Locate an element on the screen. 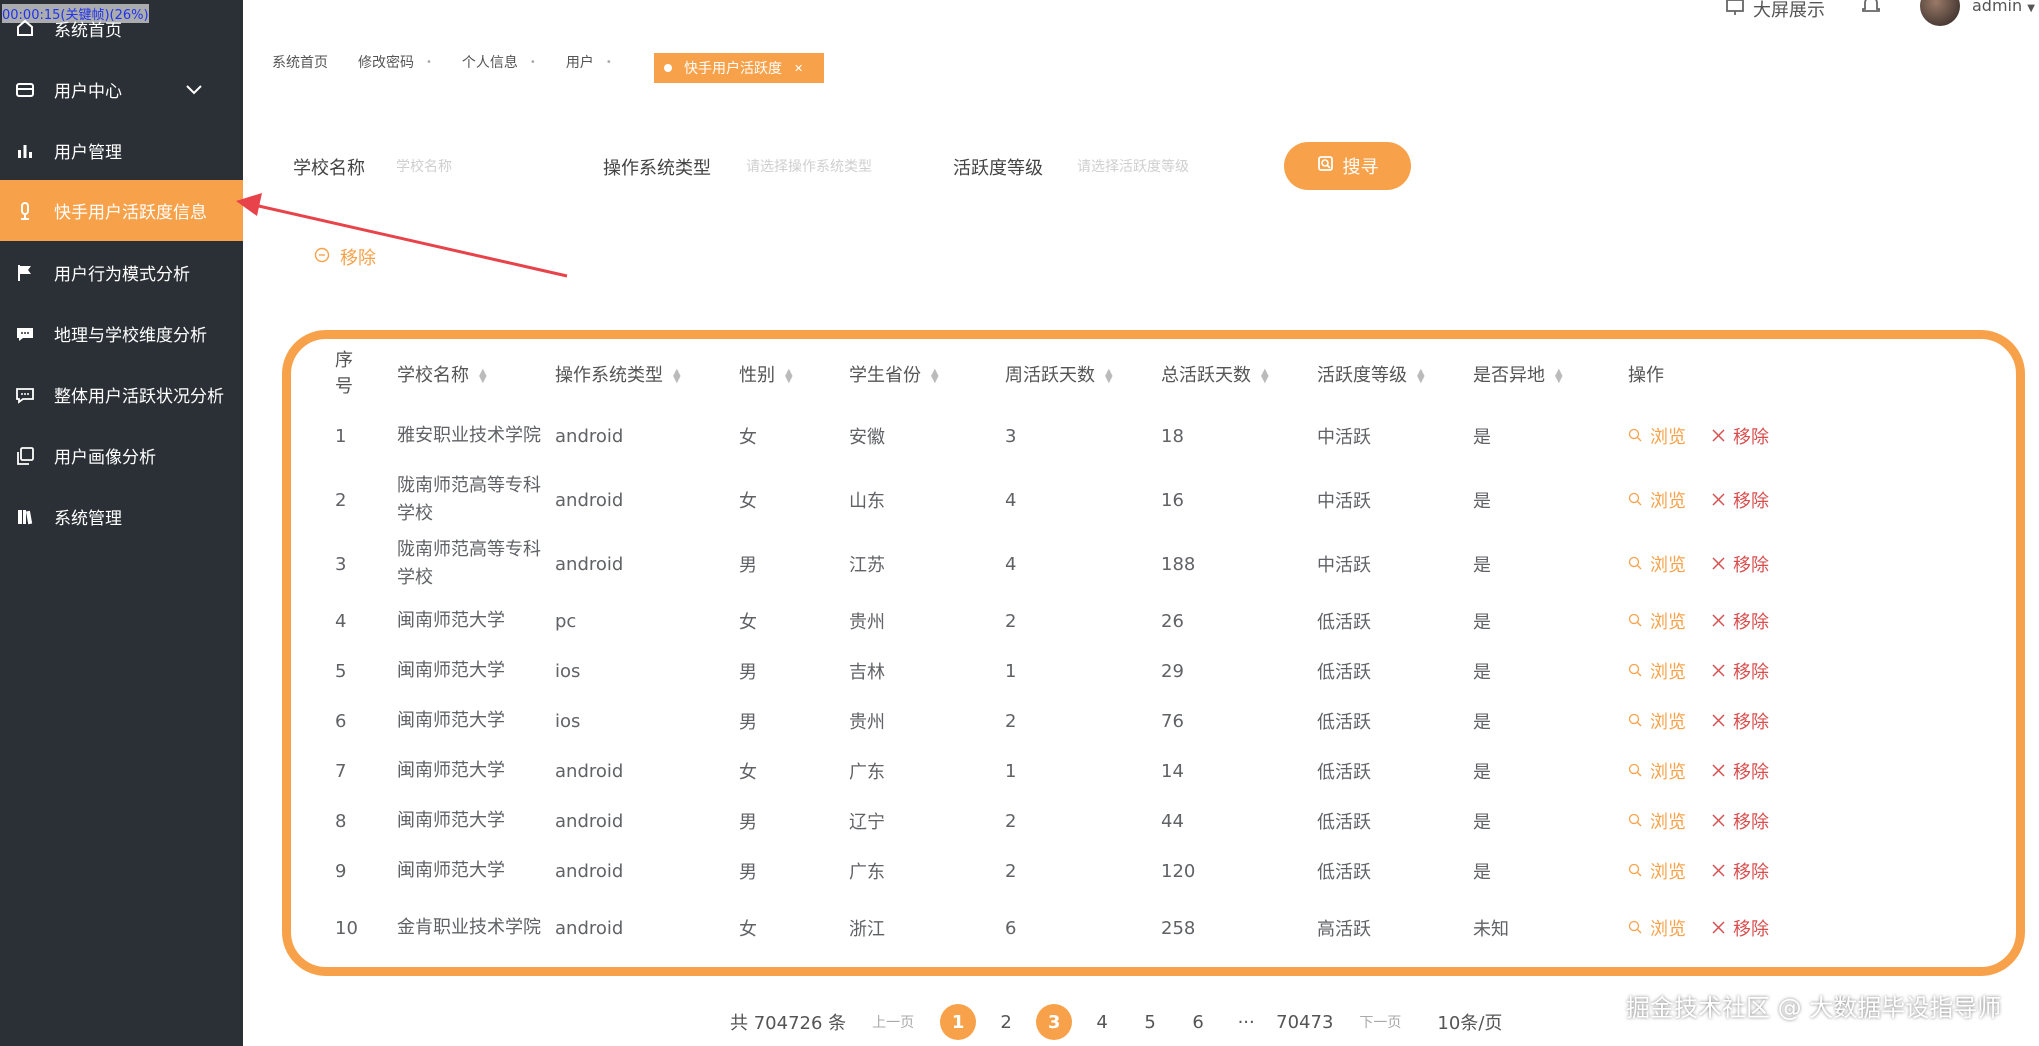  col-os: 操作系统类型 ▲ ▼ is located at coordinates (647, 374).